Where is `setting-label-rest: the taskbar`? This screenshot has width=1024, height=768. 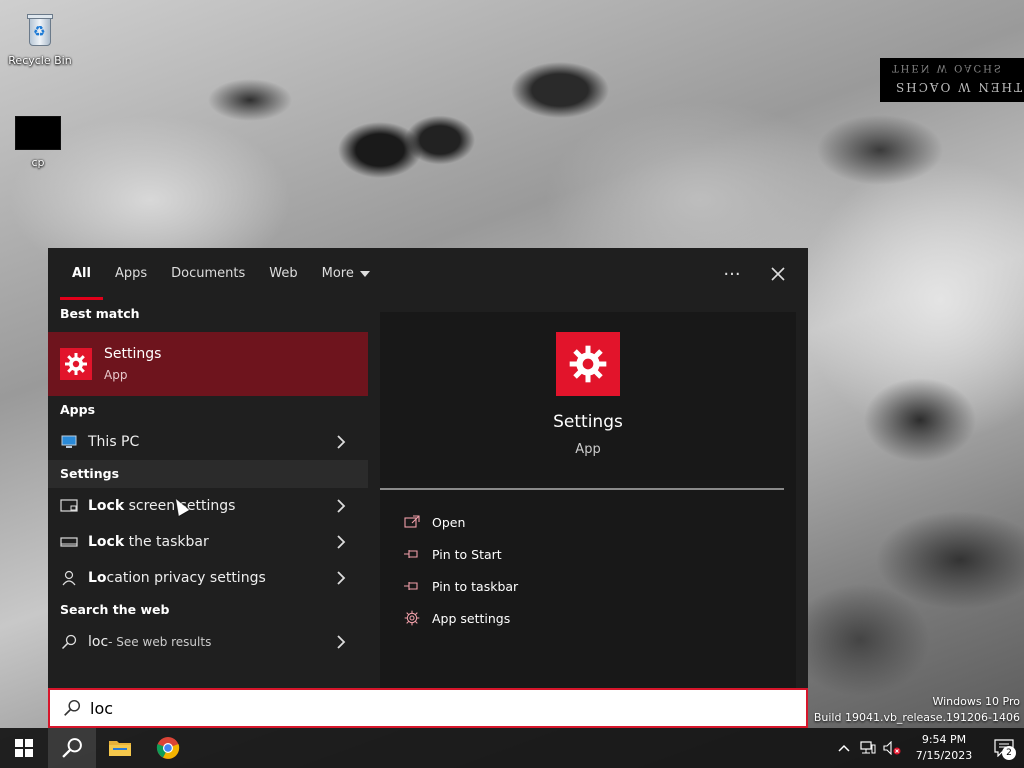
setting-label-rest: the taskbar is located at coordinates (166, 542).